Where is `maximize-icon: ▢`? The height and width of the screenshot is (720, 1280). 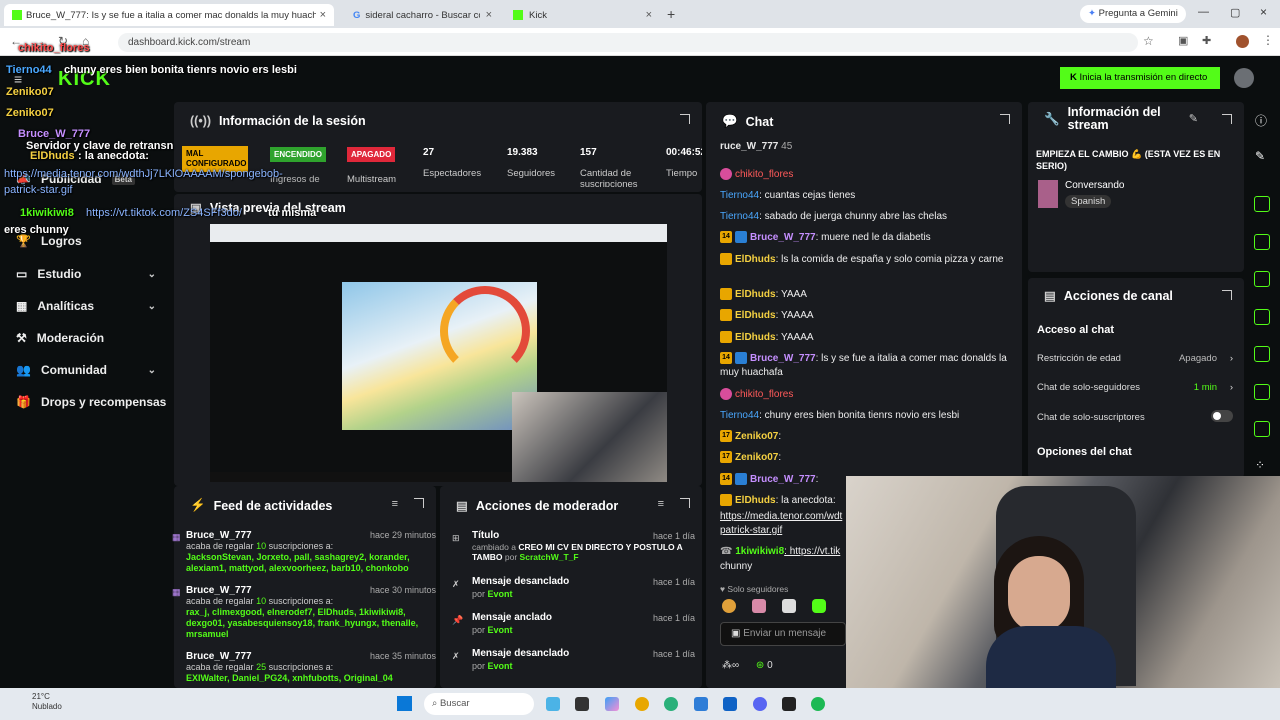
maximize-icon: ▢ is located at coordinates (1235, 12).